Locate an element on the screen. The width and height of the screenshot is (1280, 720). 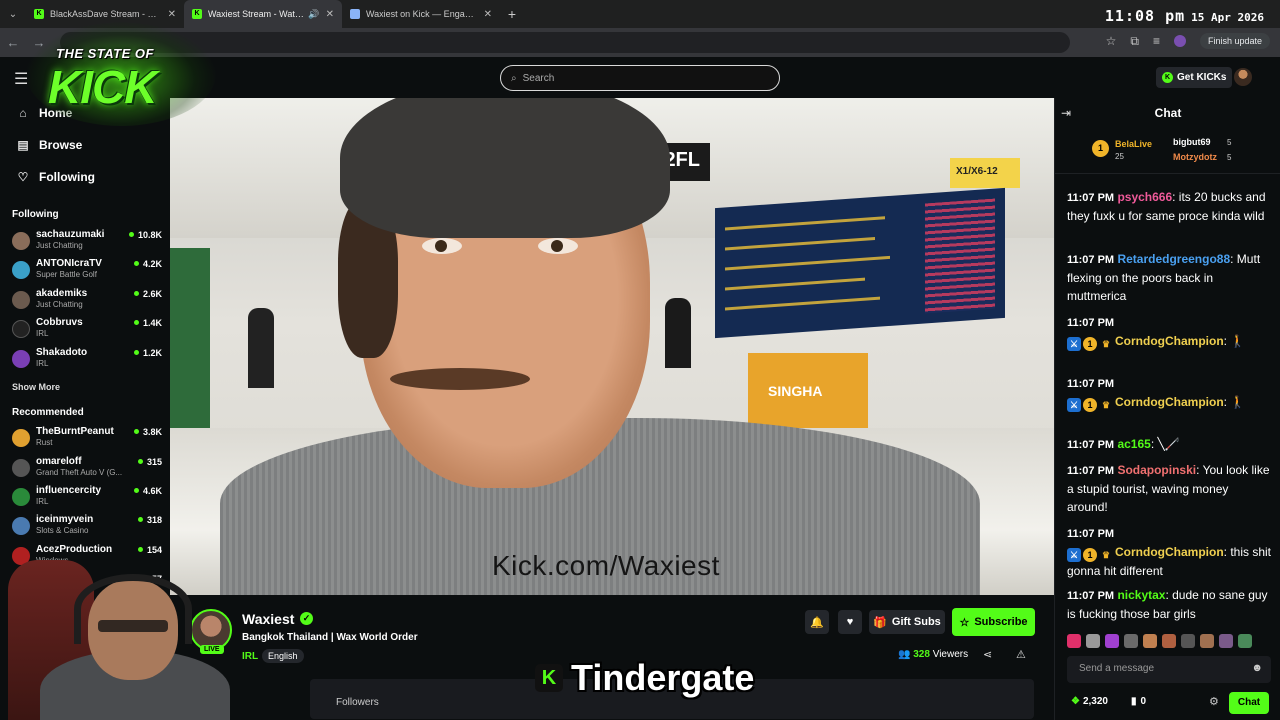
channel-points: ❖ 2,320 is located at coordinates (1089, 701).